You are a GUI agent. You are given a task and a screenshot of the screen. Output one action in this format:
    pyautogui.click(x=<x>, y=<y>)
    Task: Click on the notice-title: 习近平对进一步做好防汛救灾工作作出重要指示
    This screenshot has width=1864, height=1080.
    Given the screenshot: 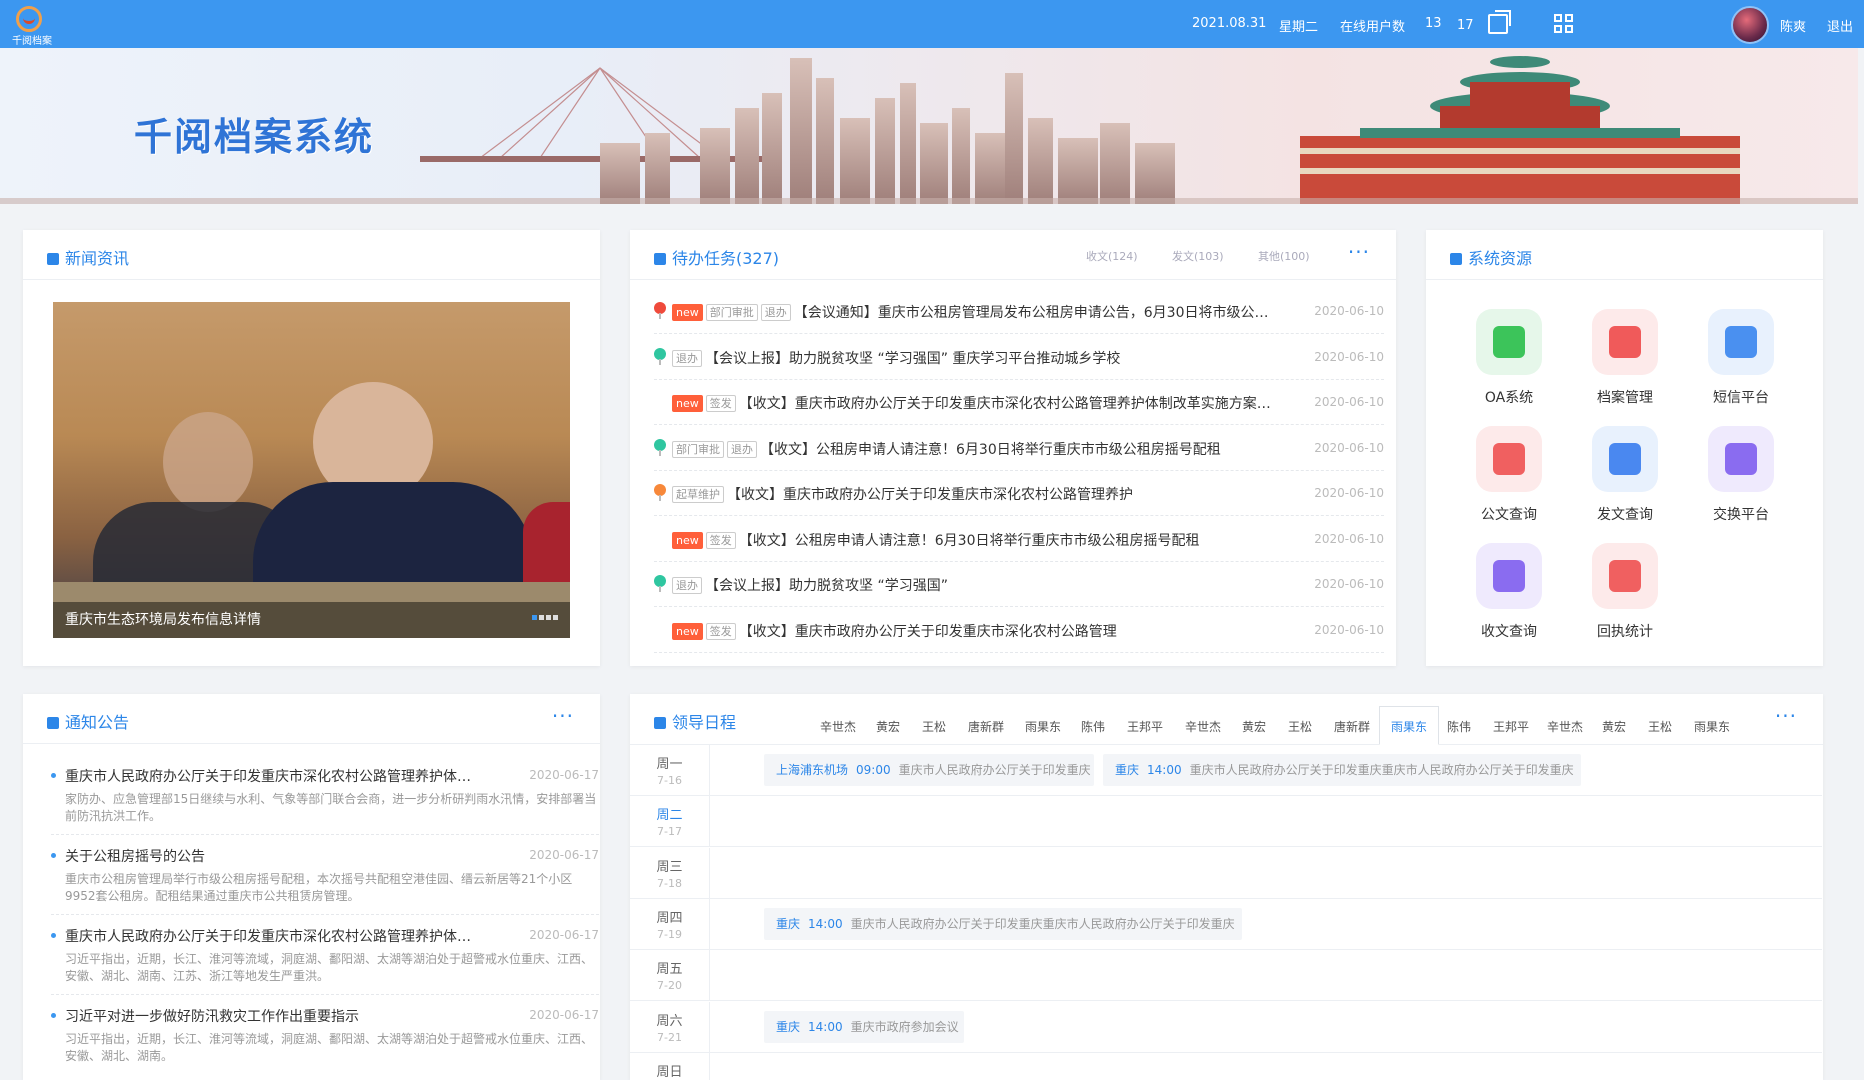 What is the action you would take?
    pyautogui.click(x=261, y=1016)
    